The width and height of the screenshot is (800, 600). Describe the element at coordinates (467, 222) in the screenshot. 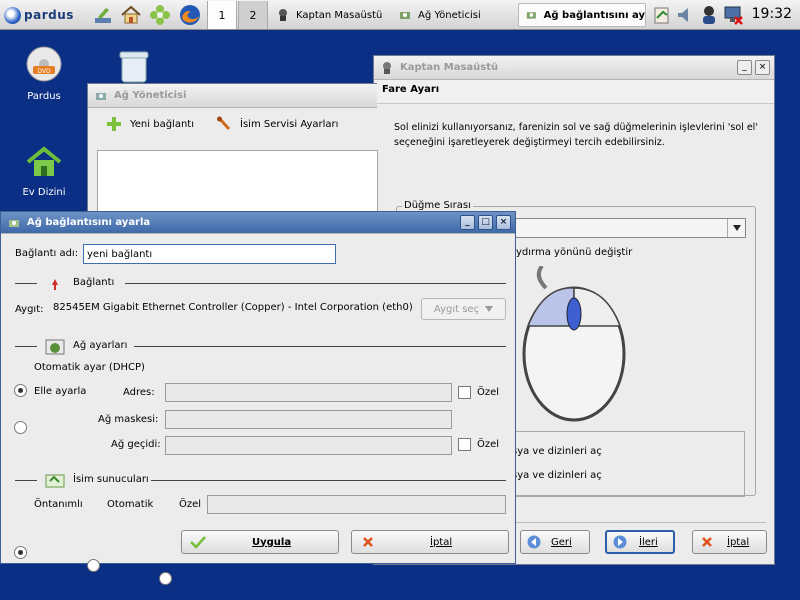

I see `dialog-minimize-button: _` at that location.